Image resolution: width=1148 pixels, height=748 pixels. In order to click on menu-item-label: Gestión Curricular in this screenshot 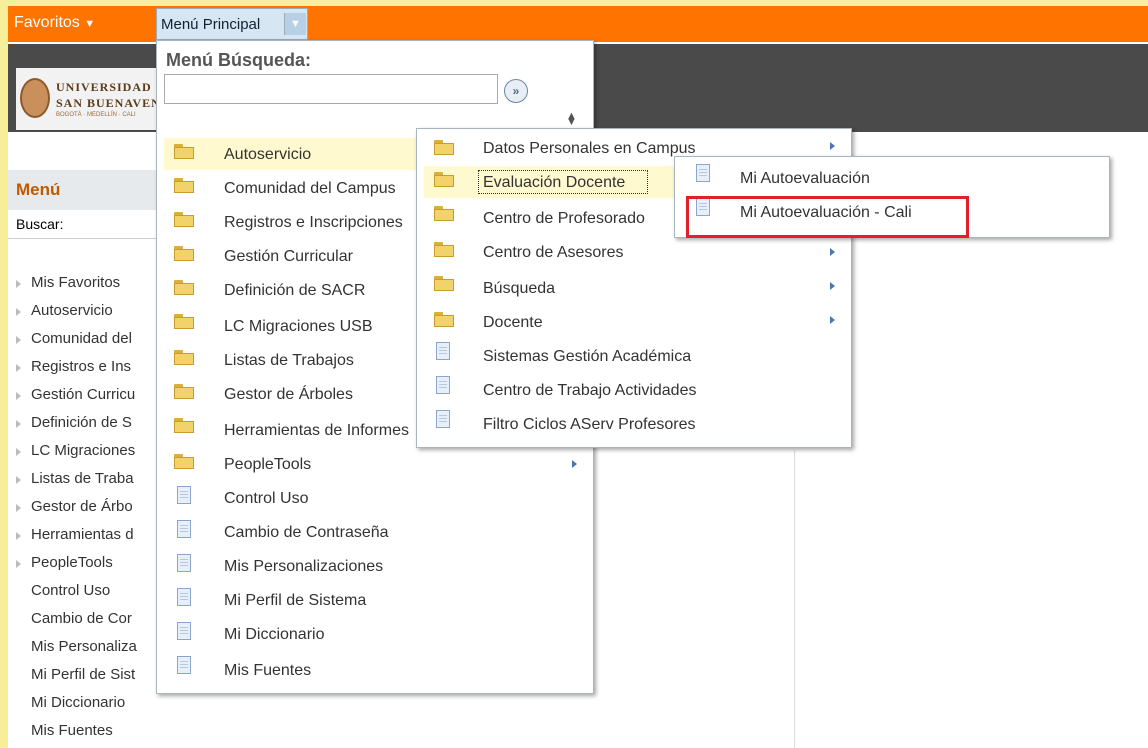, I will do `click(288, 256)`.